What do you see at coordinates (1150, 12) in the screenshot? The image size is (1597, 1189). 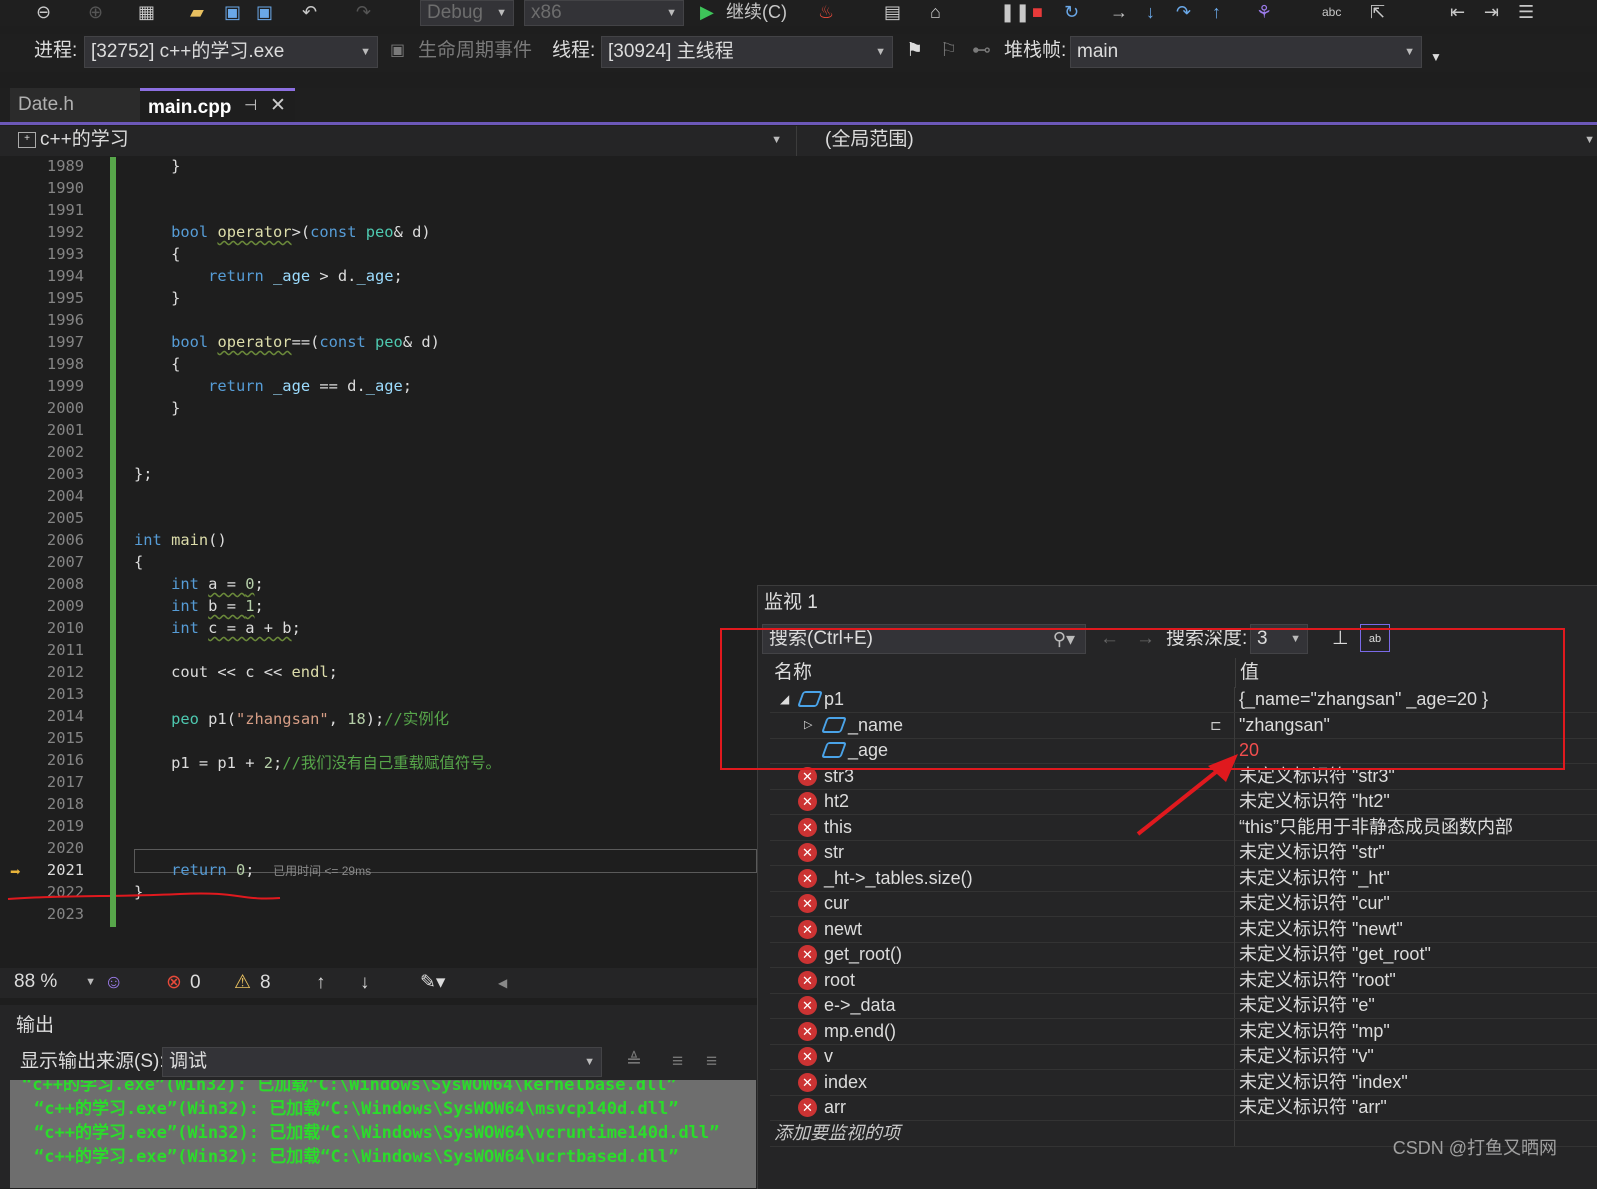 I see `step-into-icon: ↓` at bounding box center [1150, 12].